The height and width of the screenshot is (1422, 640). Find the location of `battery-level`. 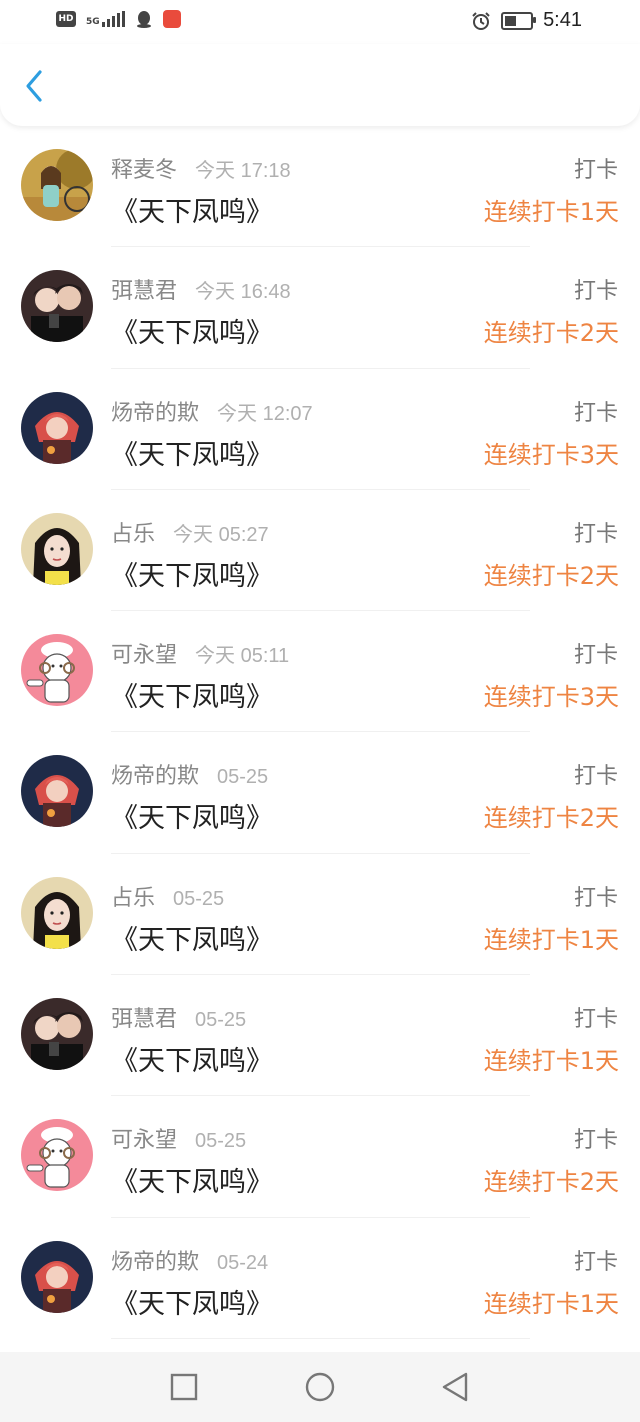

battery-level is located at coordinates (511, 20).